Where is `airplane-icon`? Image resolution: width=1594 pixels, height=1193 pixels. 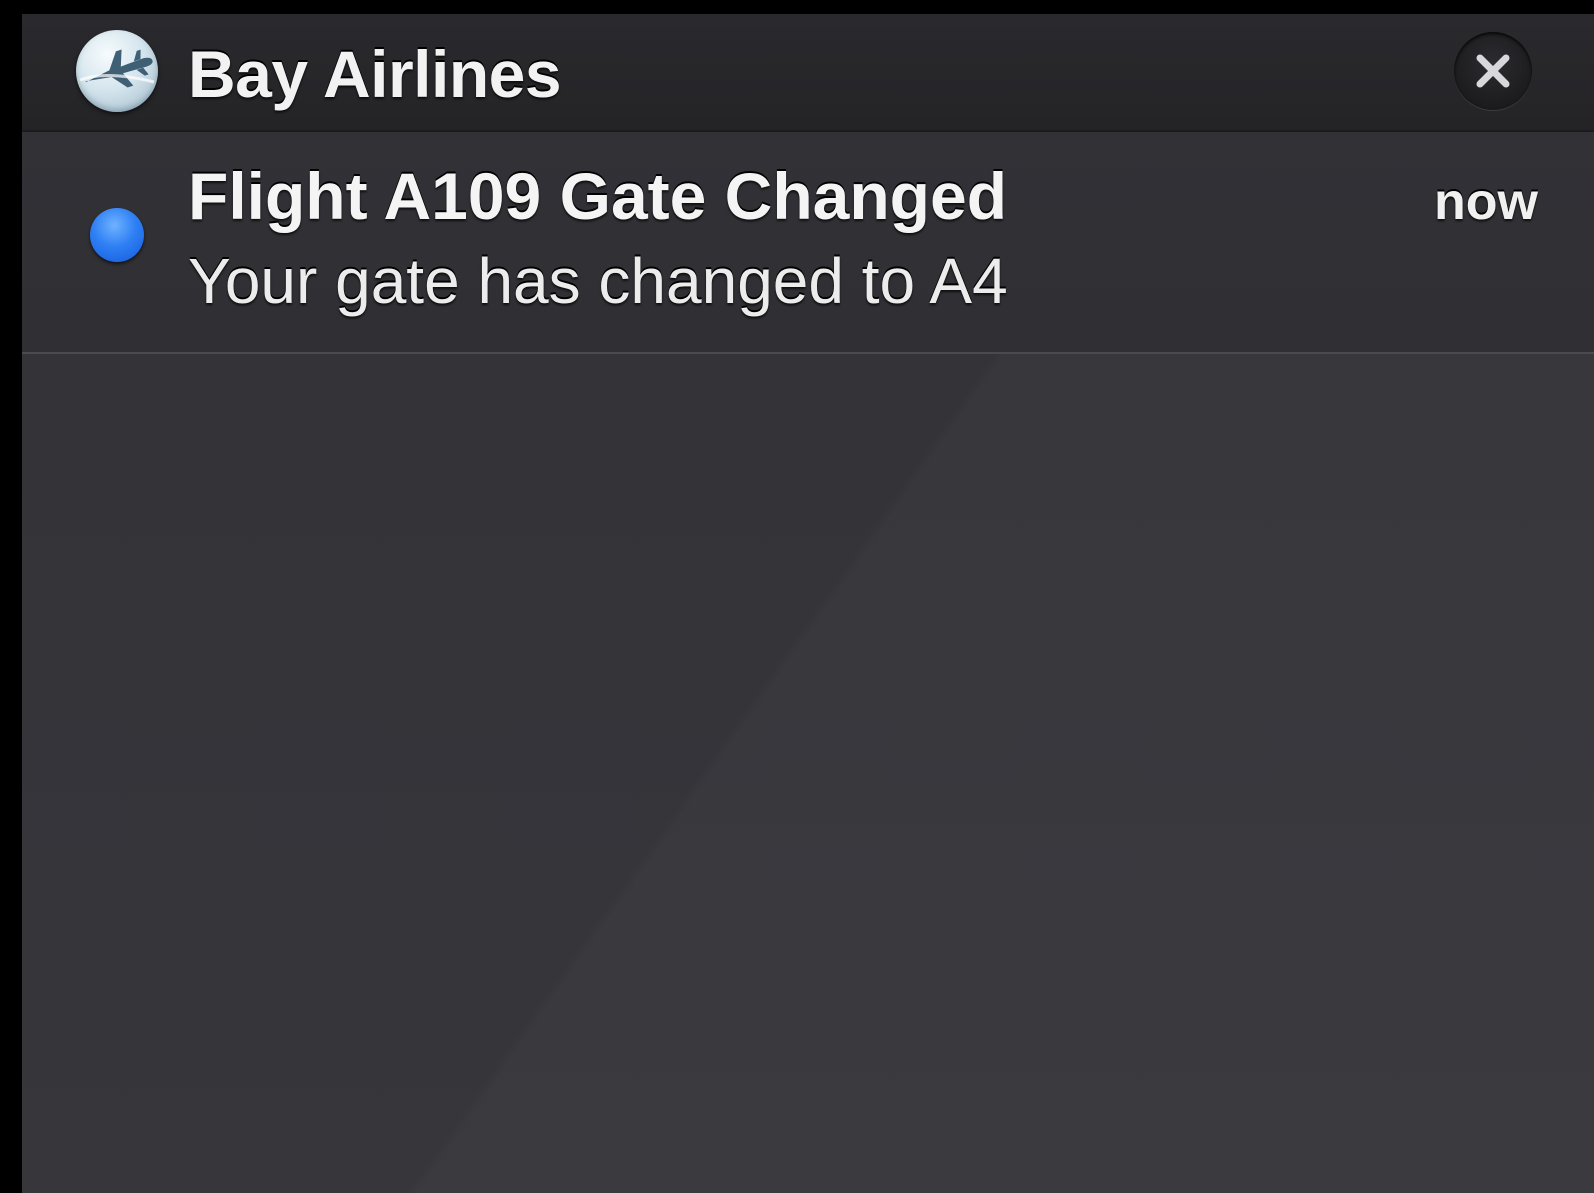
airplane-icon is located at coordinates (117, 71).